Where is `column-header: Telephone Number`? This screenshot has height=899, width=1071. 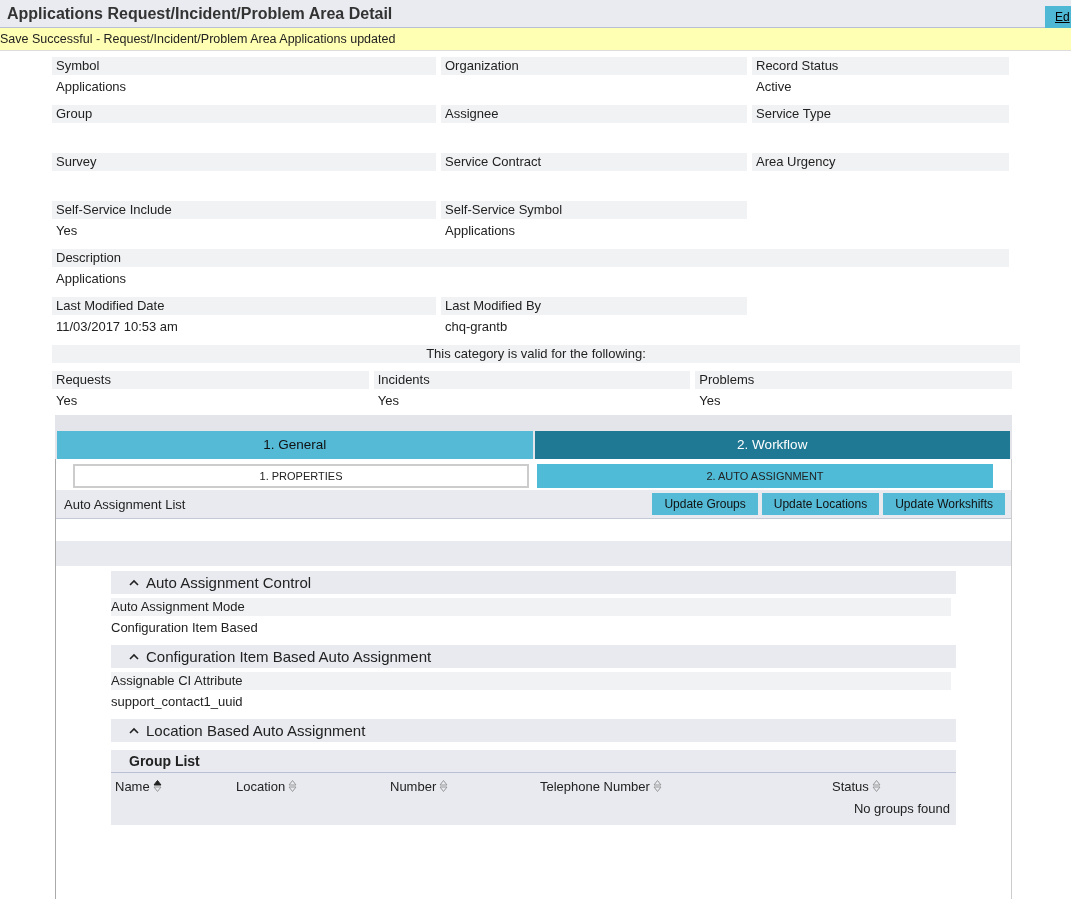
column-header: Telephone Number is located at coordinates (686, 786).